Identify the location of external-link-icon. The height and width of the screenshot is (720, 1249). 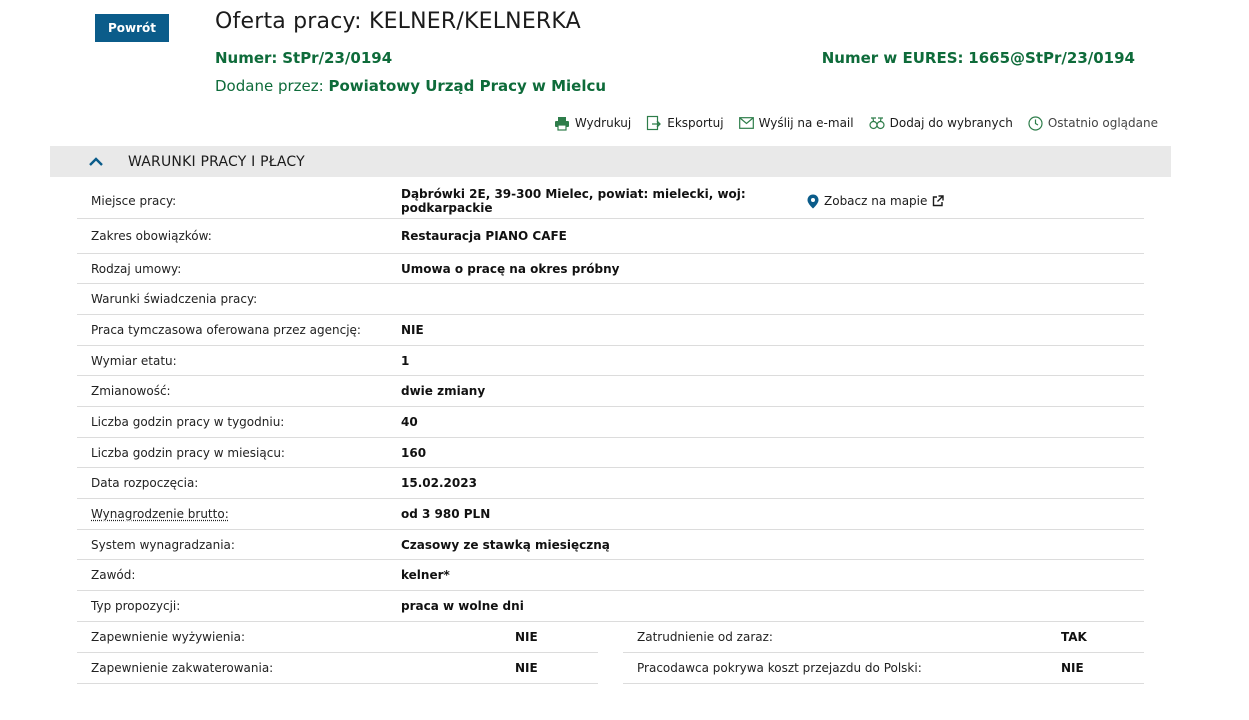
(939, 201).